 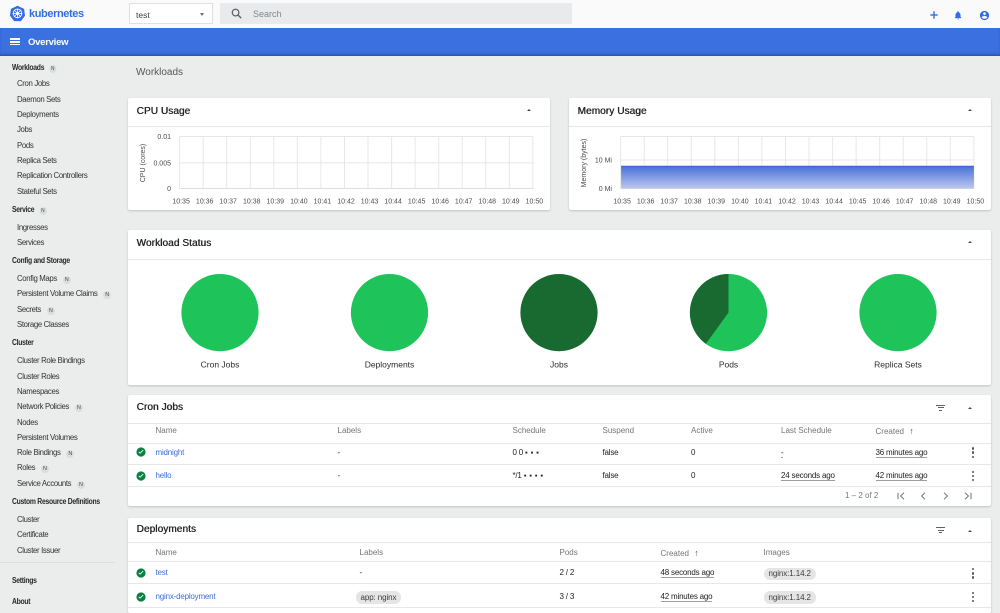 I want to click on svg-text: Jobs, so click(x=559, y=365).